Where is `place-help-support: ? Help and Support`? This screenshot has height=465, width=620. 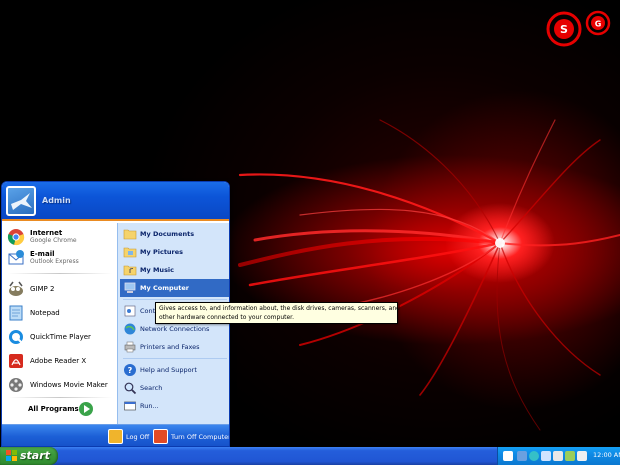
place-help-support: ? Help and Support is located at coordinates (174, 370).